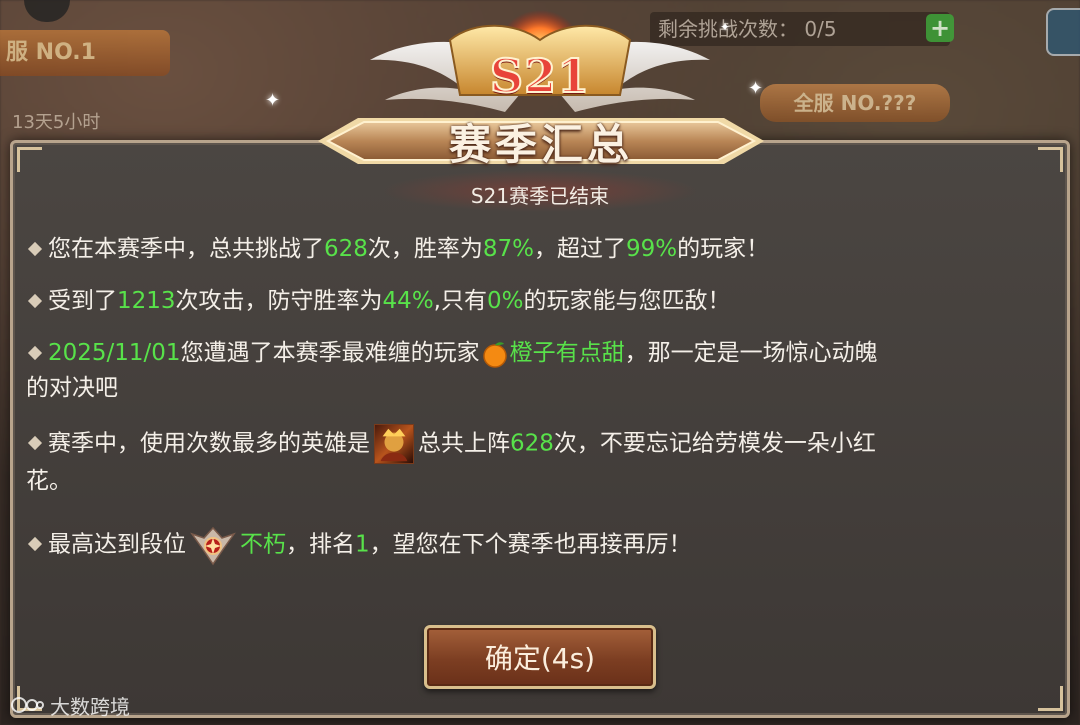 Image resolution: width=1080 pixels, height=725 pixels. What do you see at coordinates (508, 249) in the screenshot?
I see `win-rate: 87%` at bounding box center [508, 249].